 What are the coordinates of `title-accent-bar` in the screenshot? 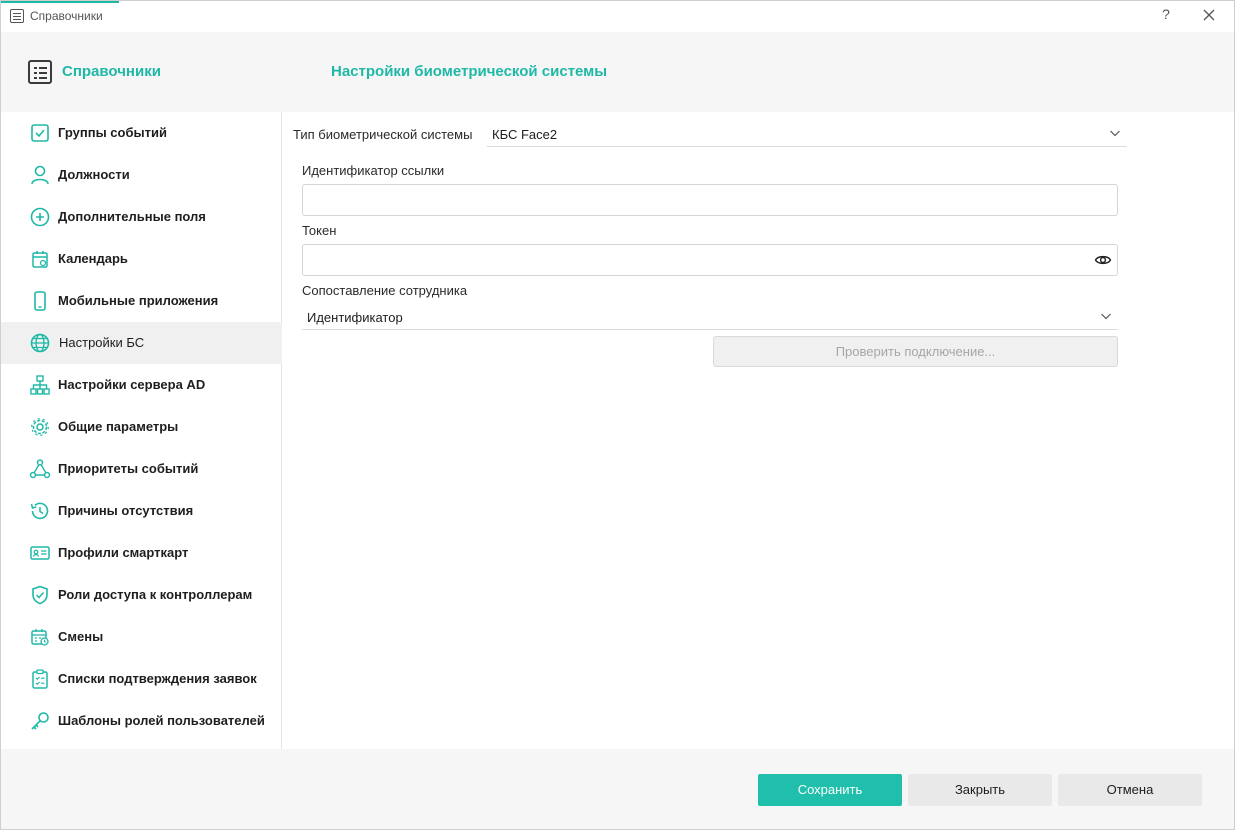 It's located at (60, 2).